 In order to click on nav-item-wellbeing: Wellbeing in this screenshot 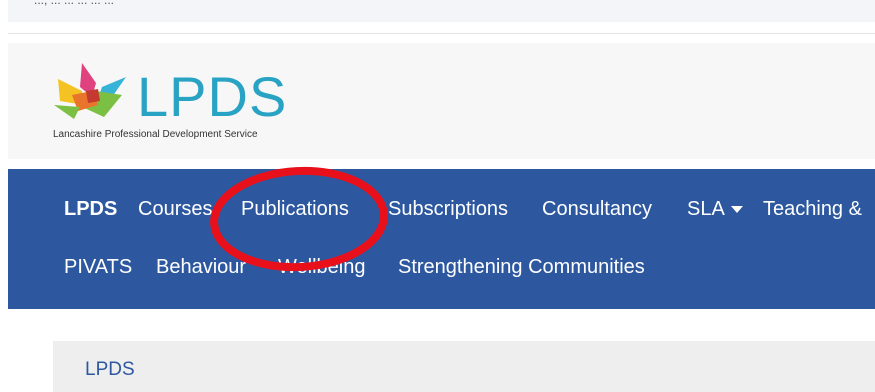, I will do `click(321, 267)`.